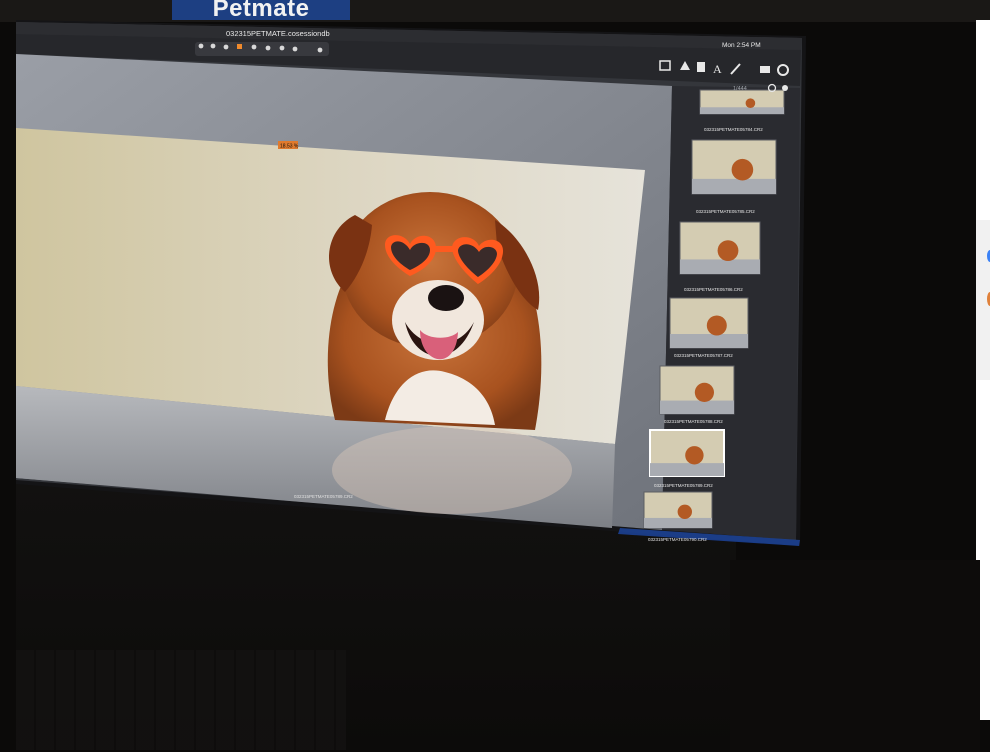  I want to click on thumbnail-caption: 032315PETMATE05784.CR2, so click(733, 129).